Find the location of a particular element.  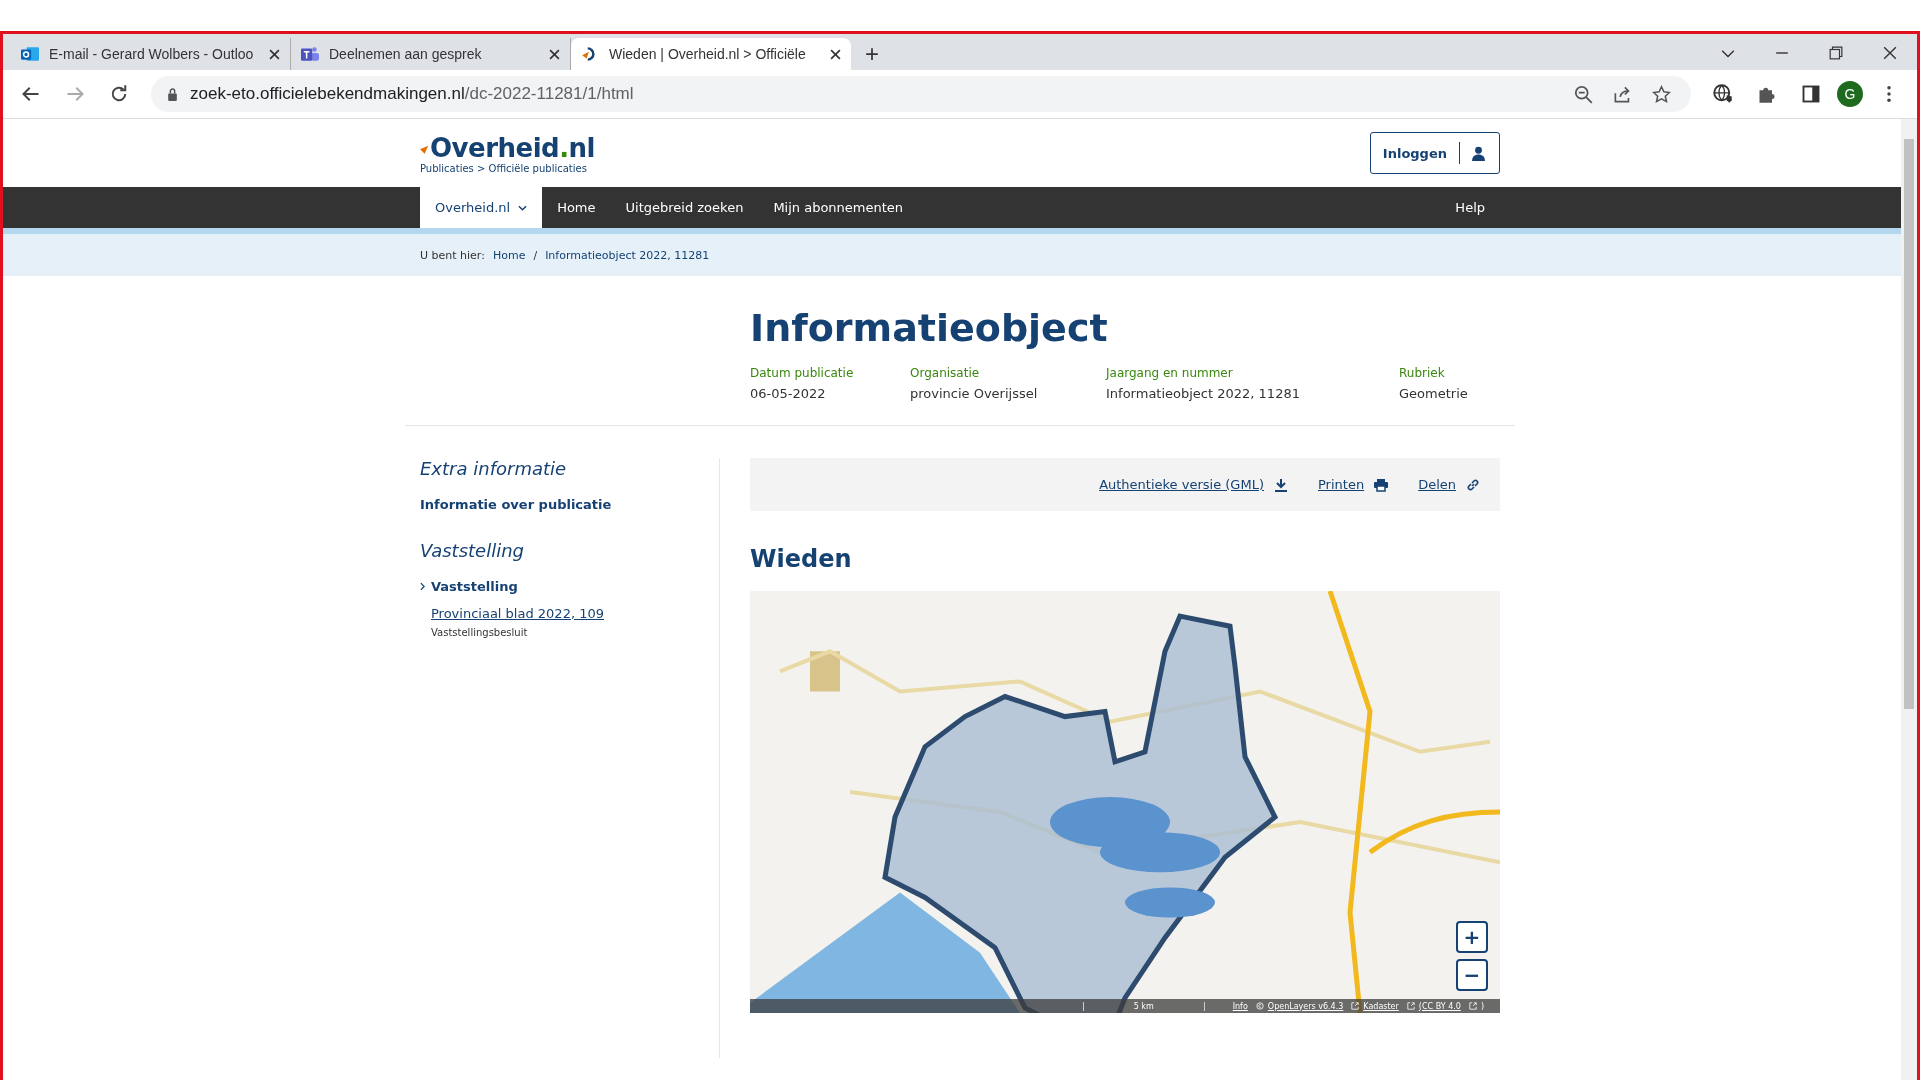

star-icon is located at coordinates (1661, 94).